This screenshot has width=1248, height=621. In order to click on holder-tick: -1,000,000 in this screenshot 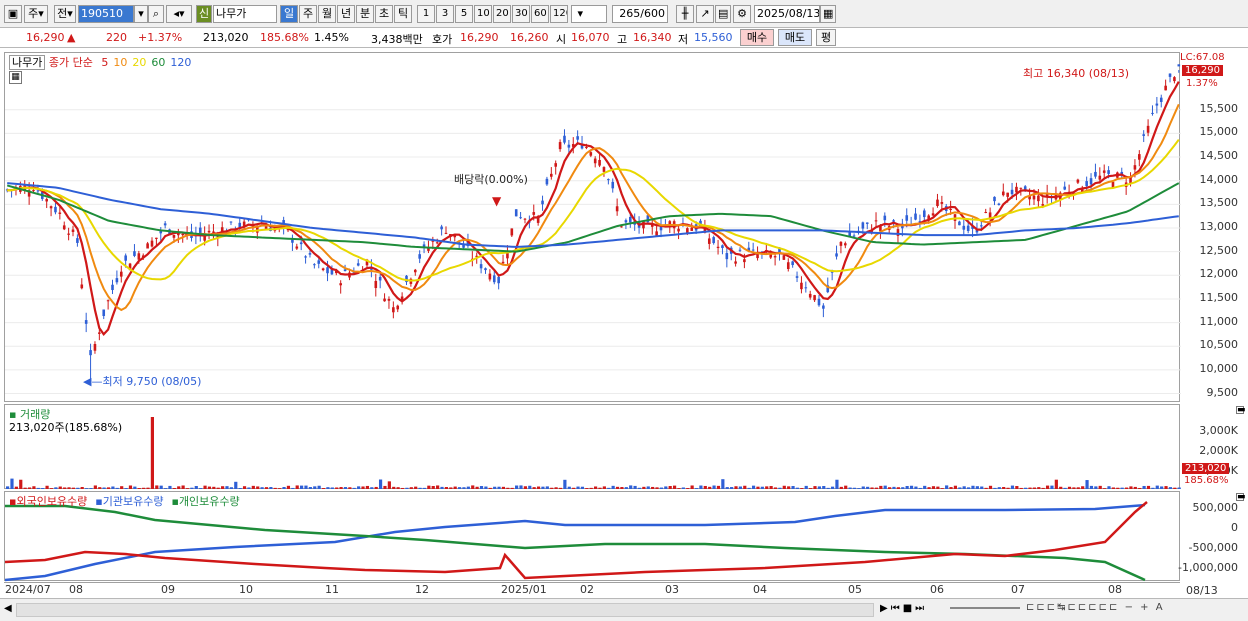, I will do `click(1208, 567)`.